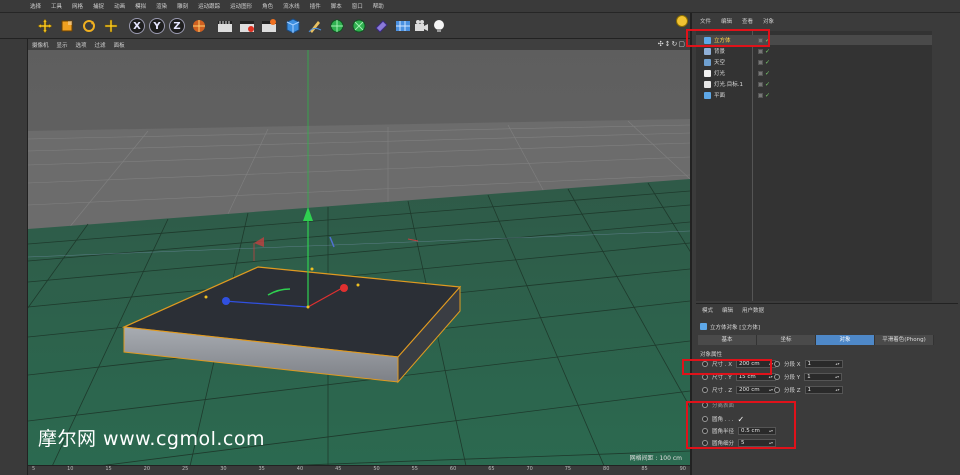  Describe the element at coordinates (315, 6) in the screenshot. I see `menu-item: 插件` at that location.